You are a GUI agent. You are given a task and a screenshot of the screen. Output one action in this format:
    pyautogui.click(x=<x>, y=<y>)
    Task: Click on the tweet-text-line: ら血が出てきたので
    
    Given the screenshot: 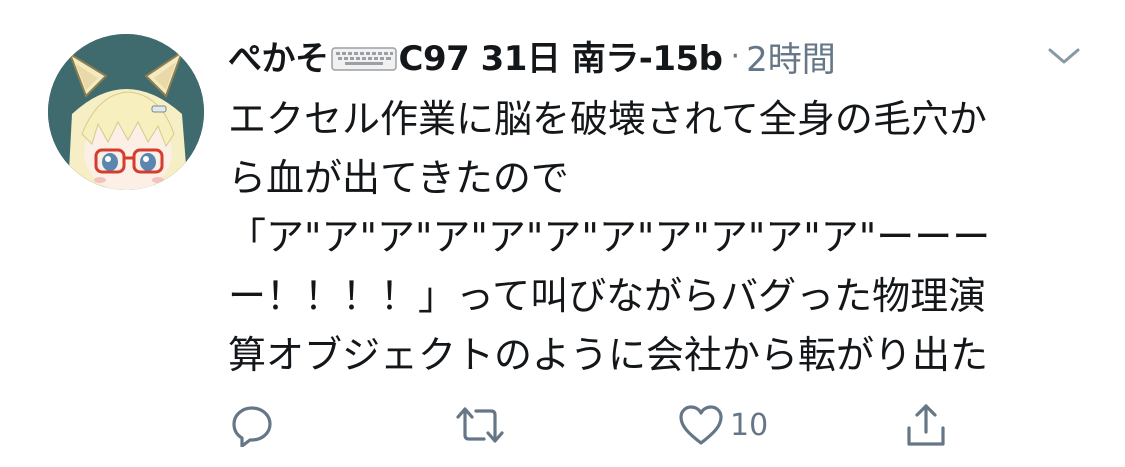 What is the action you would take?
    pyautogui.click(x=398, y=178)
    